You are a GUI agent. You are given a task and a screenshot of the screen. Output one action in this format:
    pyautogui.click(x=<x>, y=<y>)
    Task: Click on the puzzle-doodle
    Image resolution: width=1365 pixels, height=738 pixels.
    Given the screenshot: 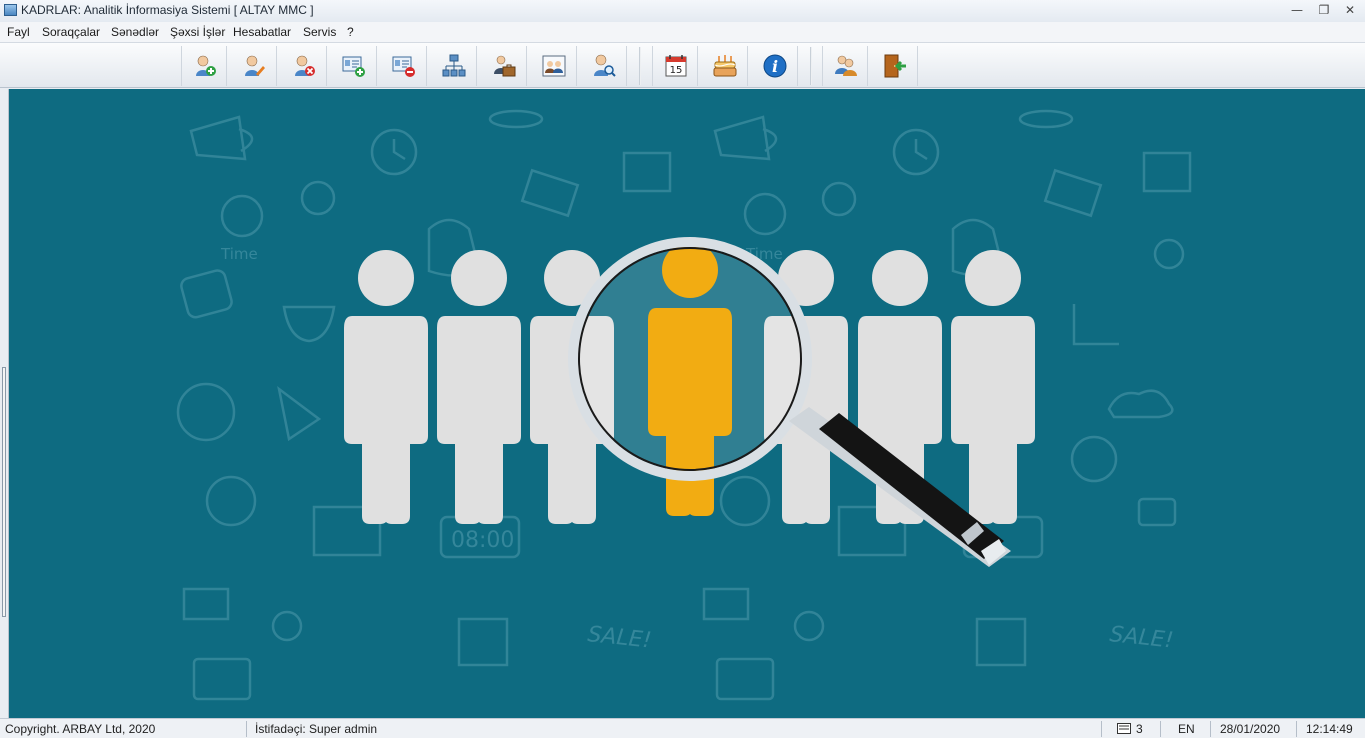 What is the action you would take?
    pyautogui.click(x=206, y=294)
    